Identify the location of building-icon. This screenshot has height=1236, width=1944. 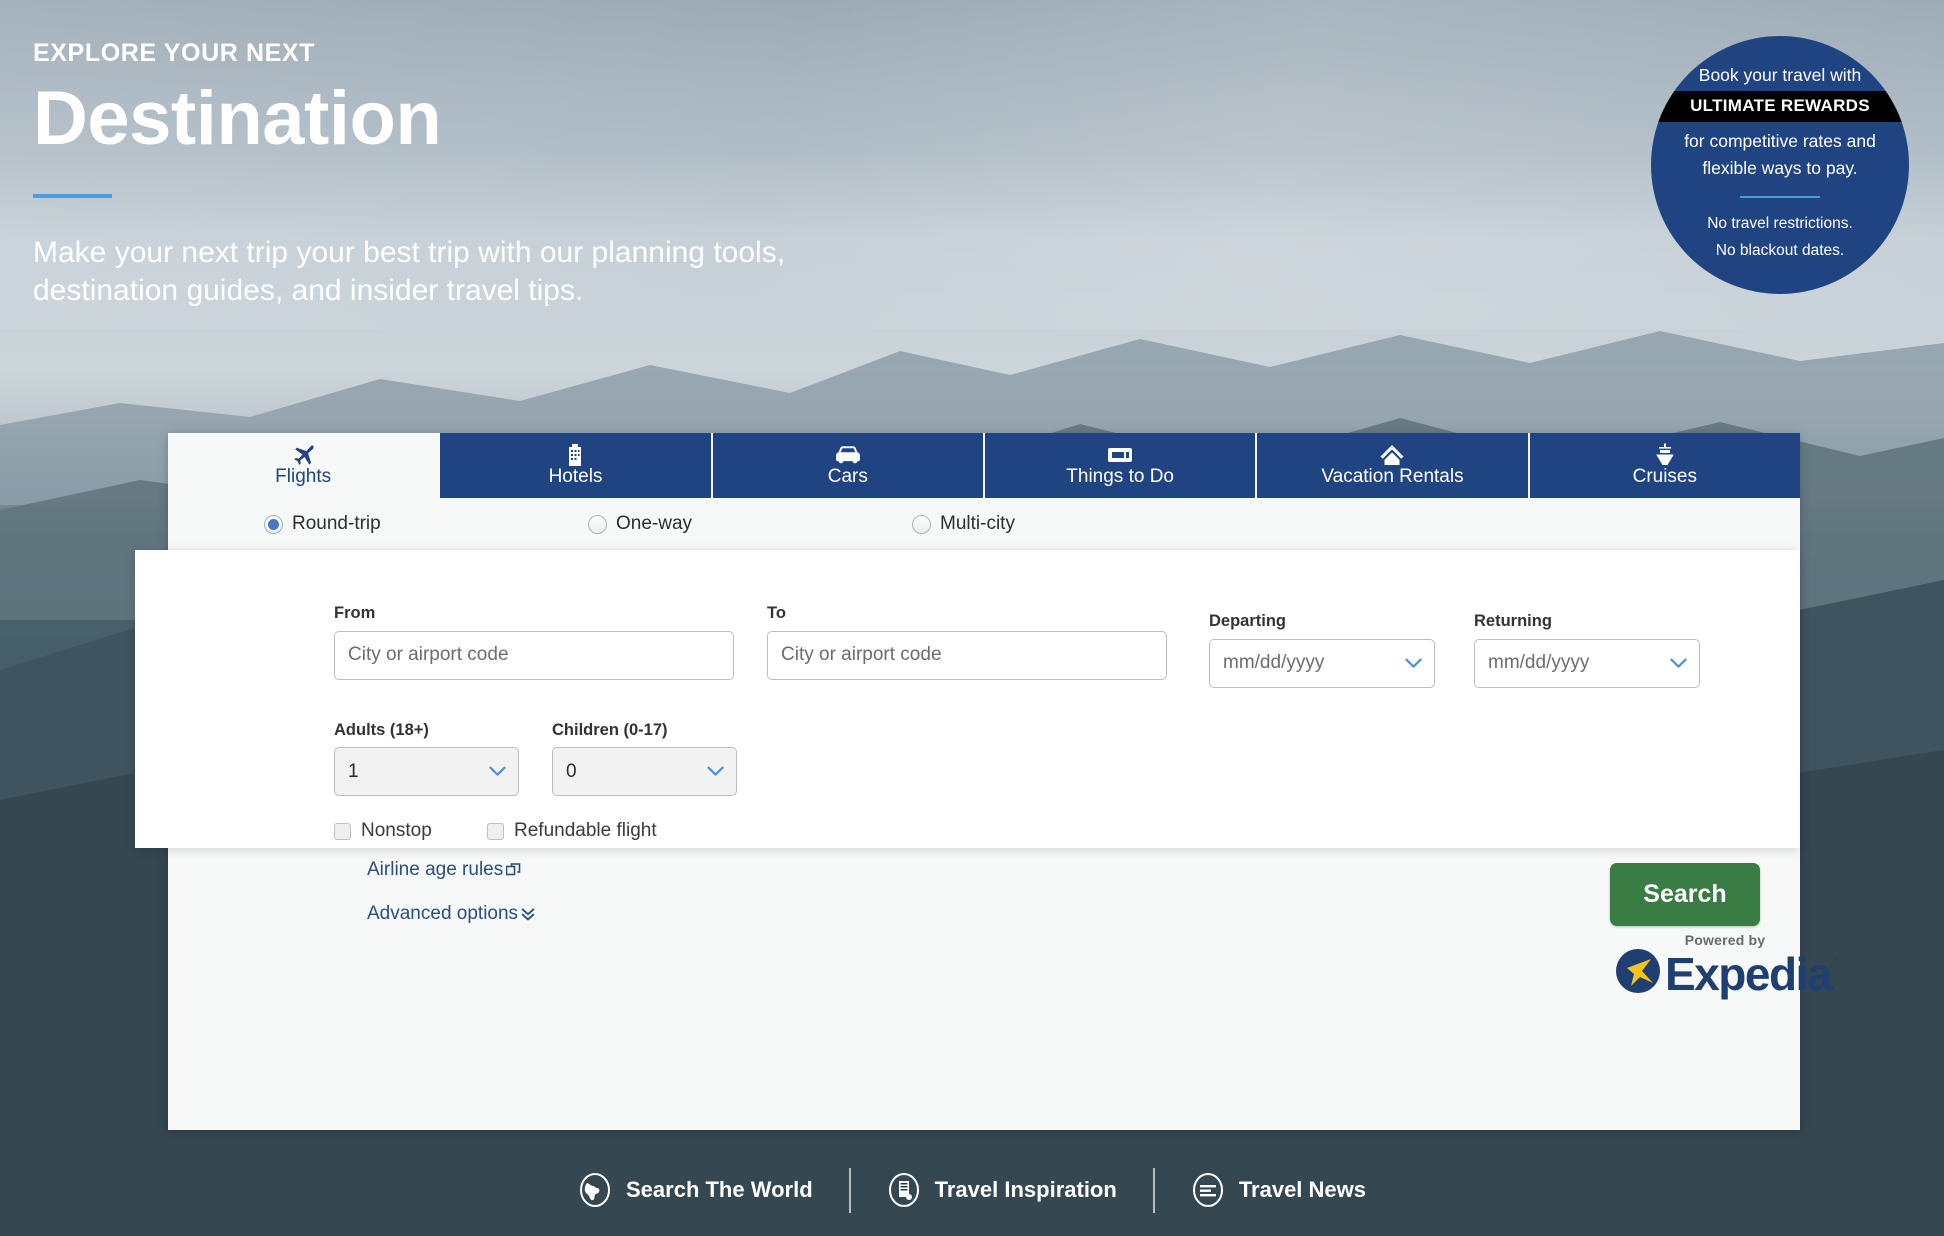
(575, 454).